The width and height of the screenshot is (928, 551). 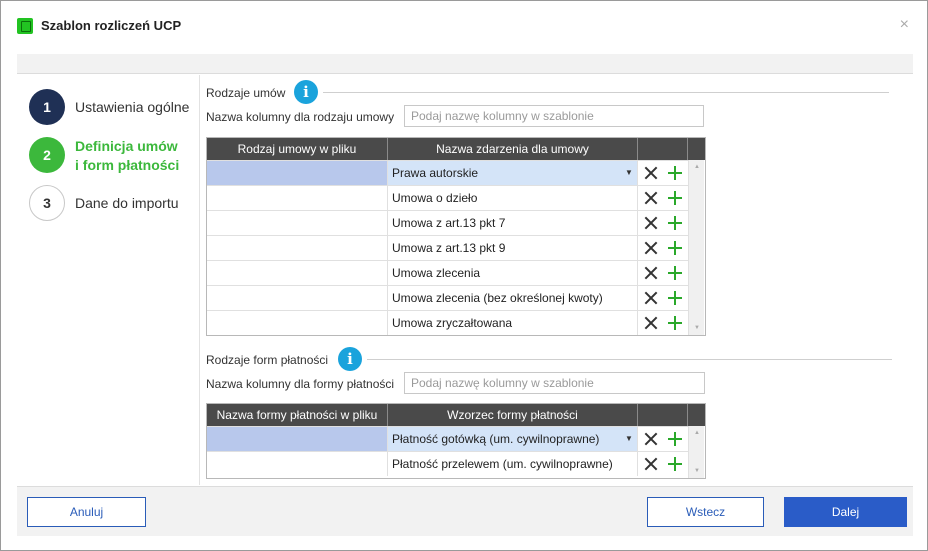 I want to click on table-row: Umowa o dzieło, so click(x=447, y=197).